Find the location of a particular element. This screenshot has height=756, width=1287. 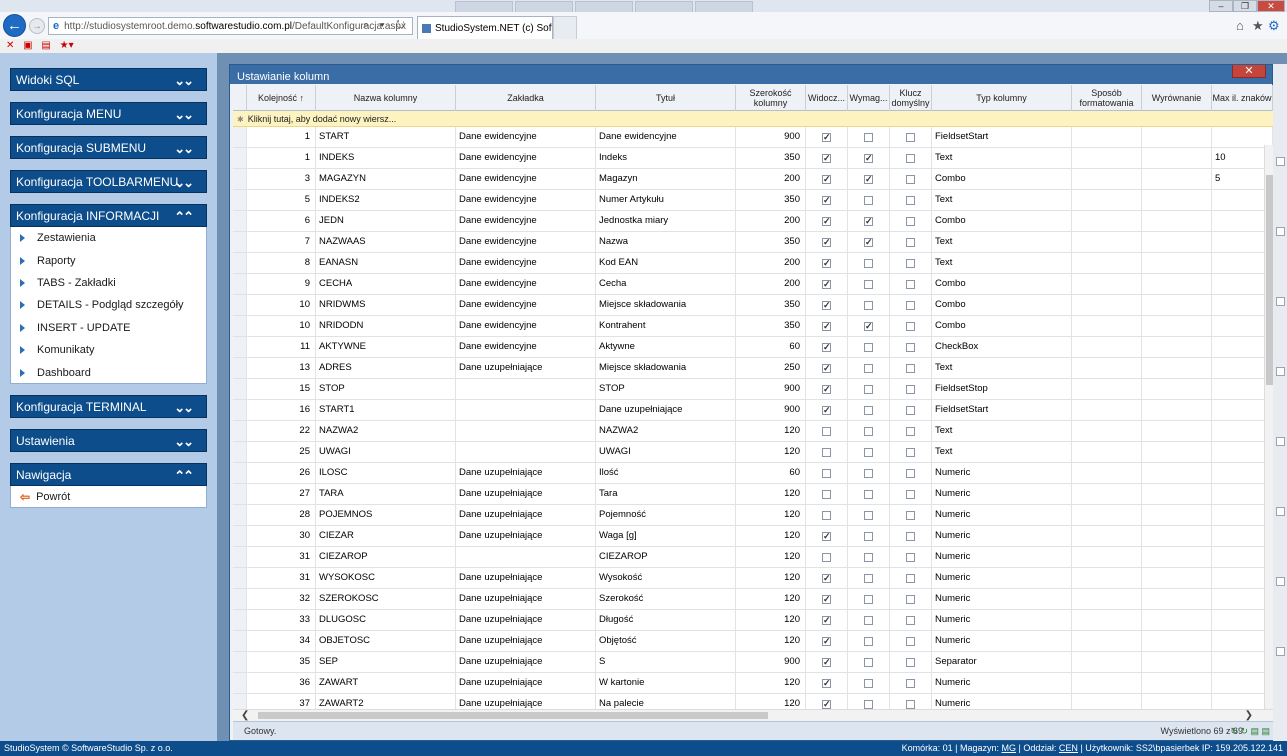

cell-kolejnosc: 31 is located at coordinates (281, 578).